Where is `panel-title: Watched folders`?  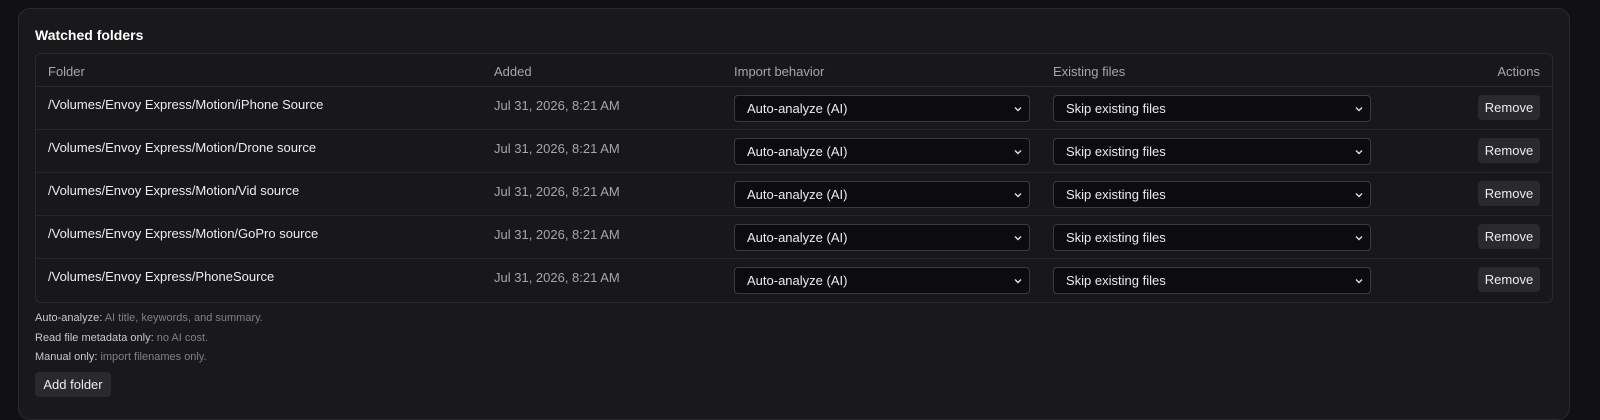
panel-title: Watched folders is located at coordinates (89, 35).